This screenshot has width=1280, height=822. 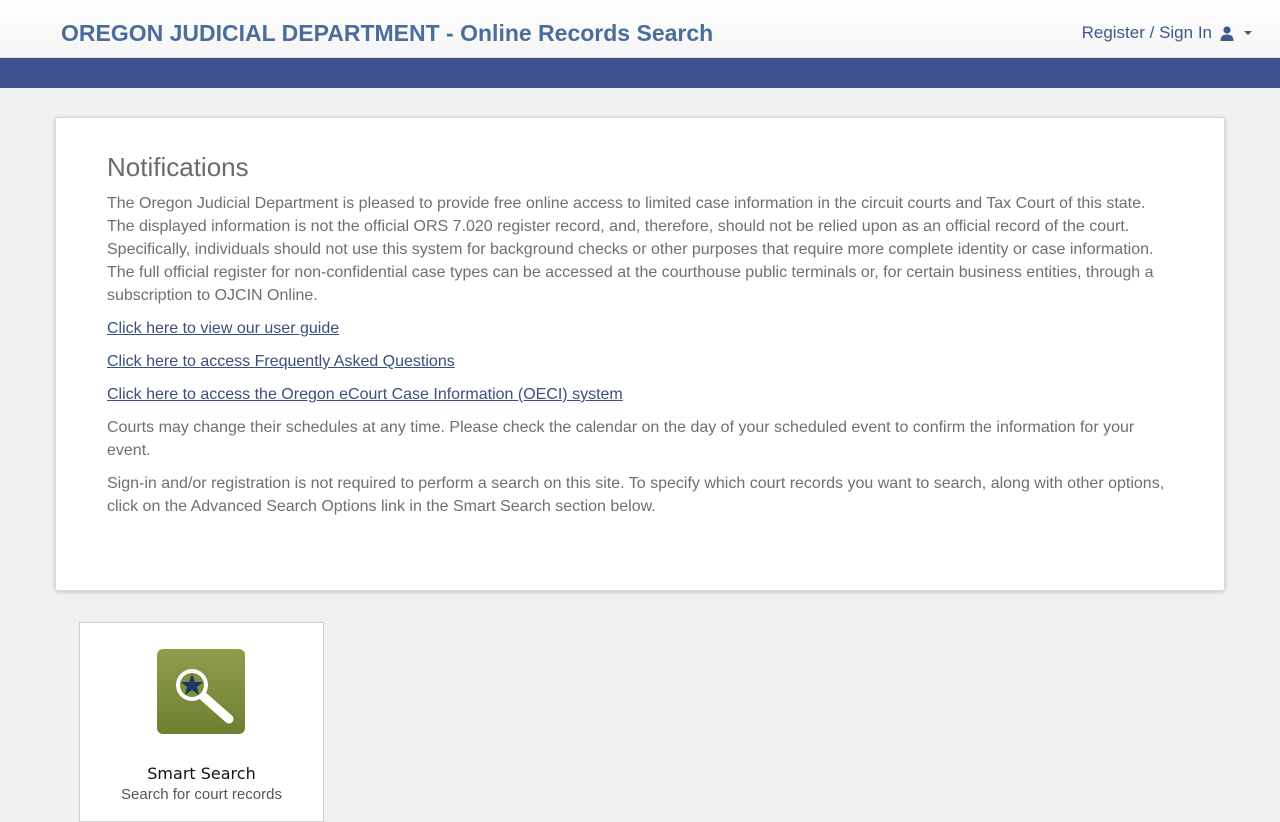 I want to click on register-signin-label: Register / Sign In, so click(x=1147, y=33).